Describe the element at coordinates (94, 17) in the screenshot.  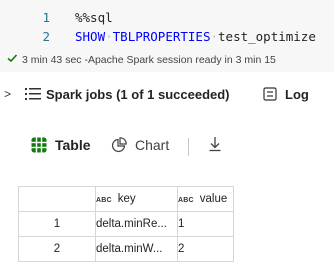
I see `code-text: %%sql` at that location.